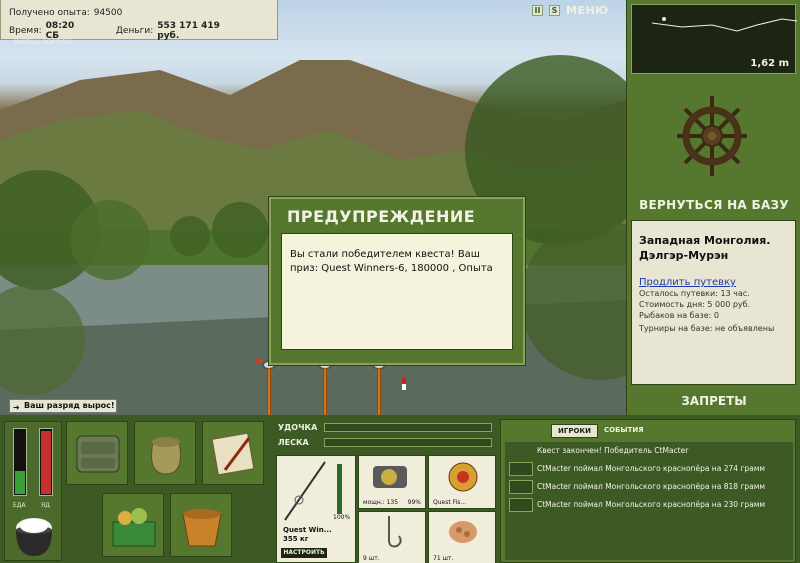 This screenshot has width=800, height=563. What do you see at coordinates (20, 482) in the screenshot?
I see `food-gauge-fill` at bounding box center [20, 482].